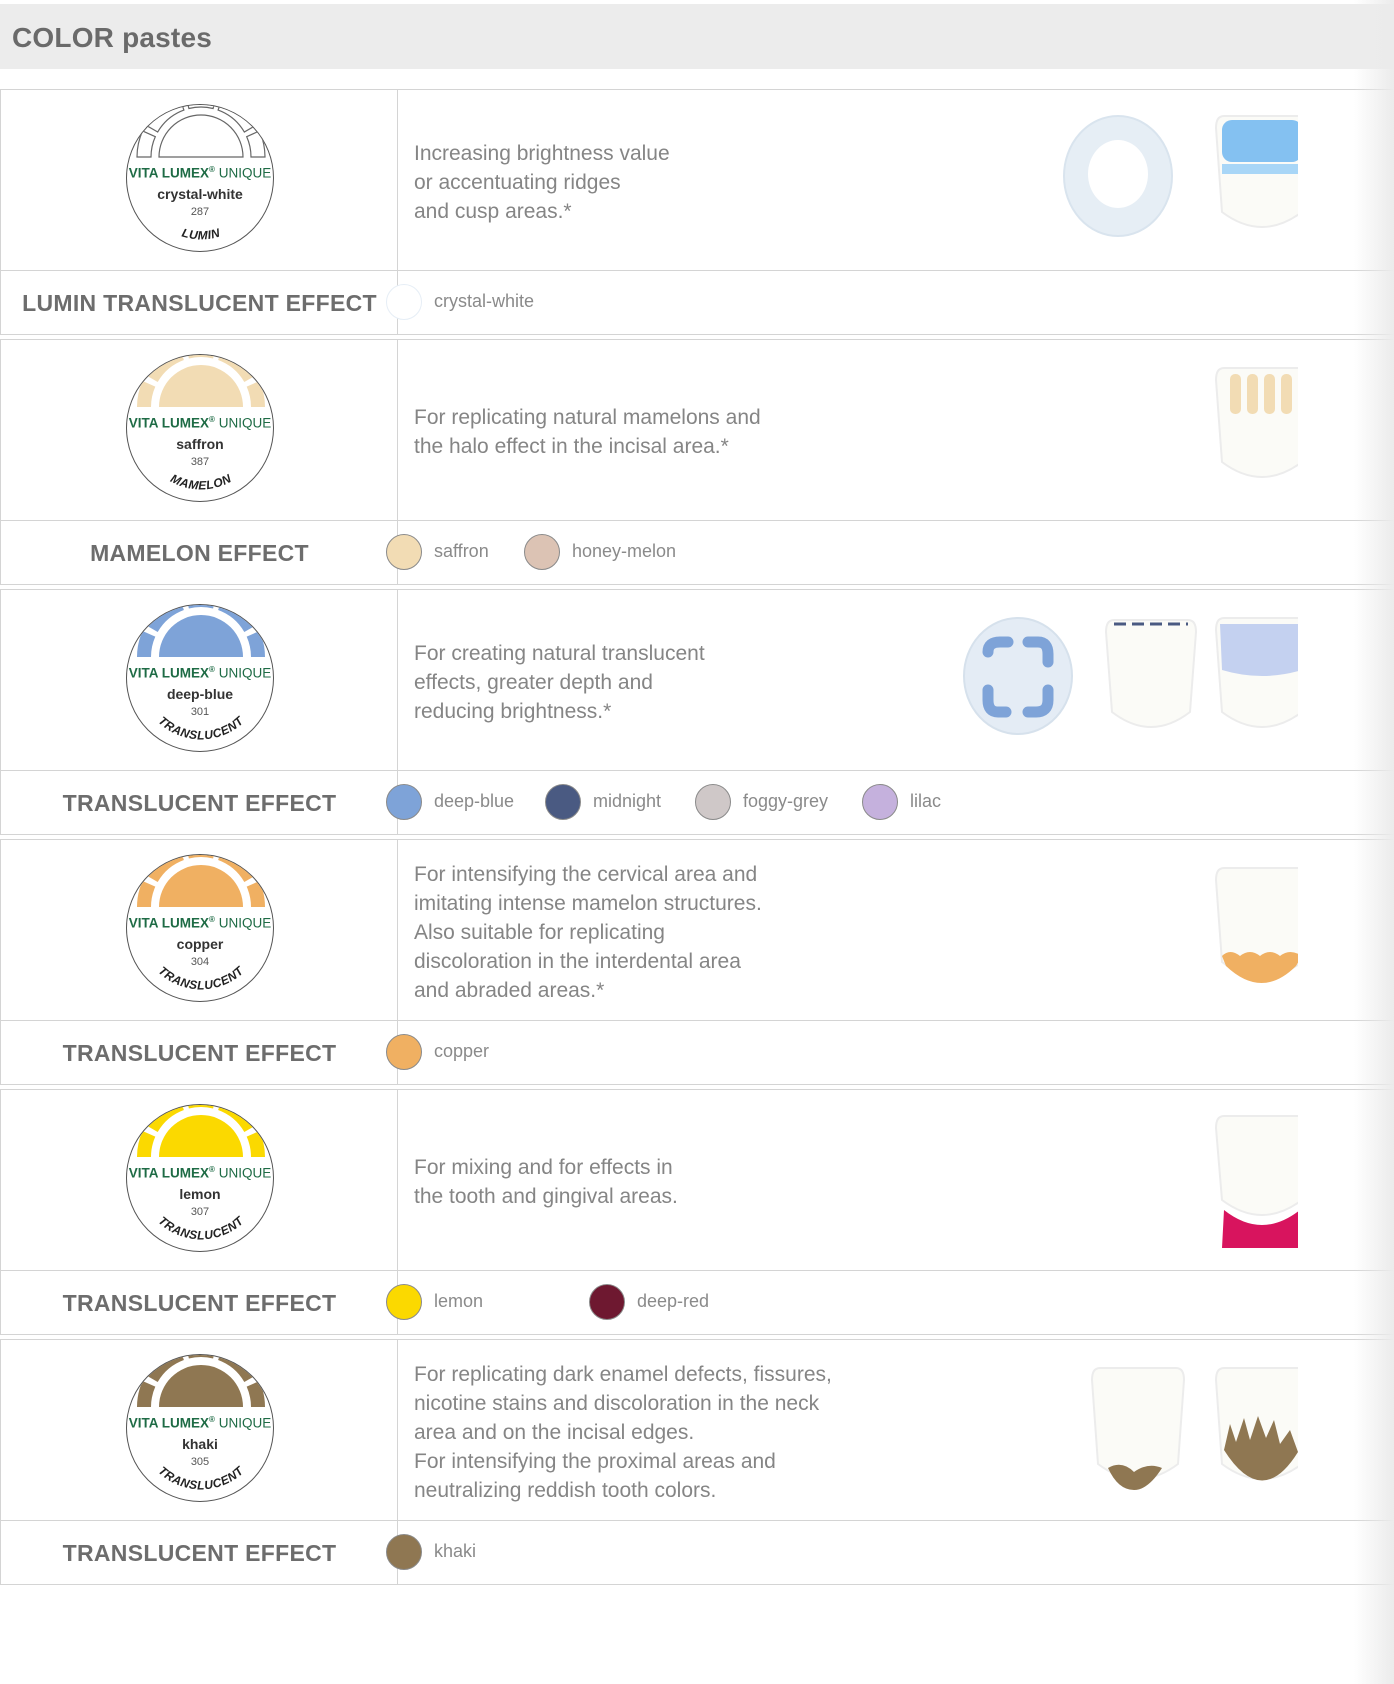 The width and height of the screenshot is (1394, 1684). Describe the element at coordinates (926, 801) in the screenshot. I see `swatch-name: lilac` at that location.